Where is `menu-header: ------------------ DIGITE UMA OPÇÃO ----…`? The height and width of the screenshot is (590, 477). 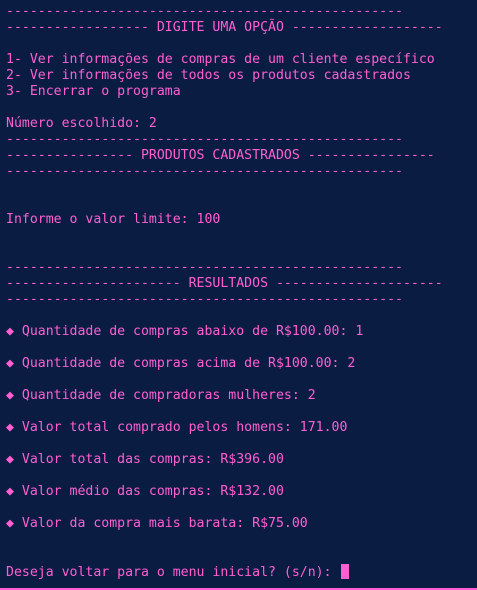 menu-header: ------------------ DIGITE UMA OPÇÃO ----… is located at coordinates (224, 27).